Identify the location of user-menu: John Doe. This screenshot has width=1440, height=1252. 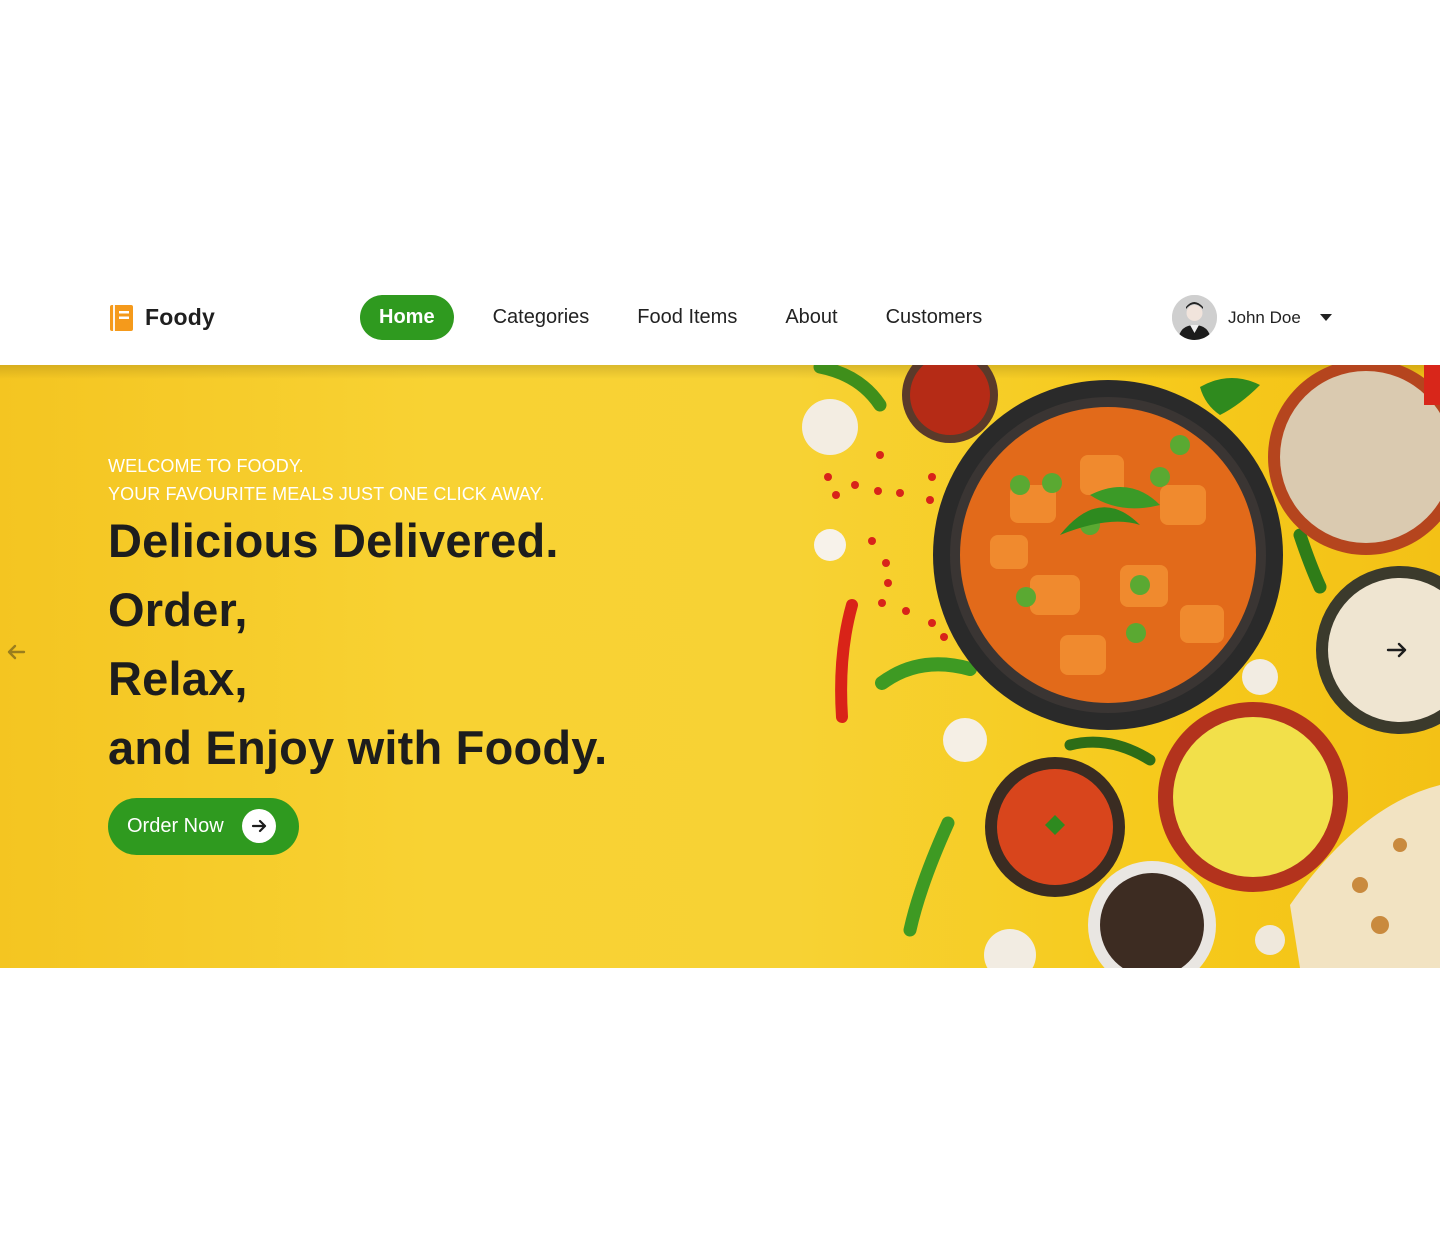
(1252, 317).